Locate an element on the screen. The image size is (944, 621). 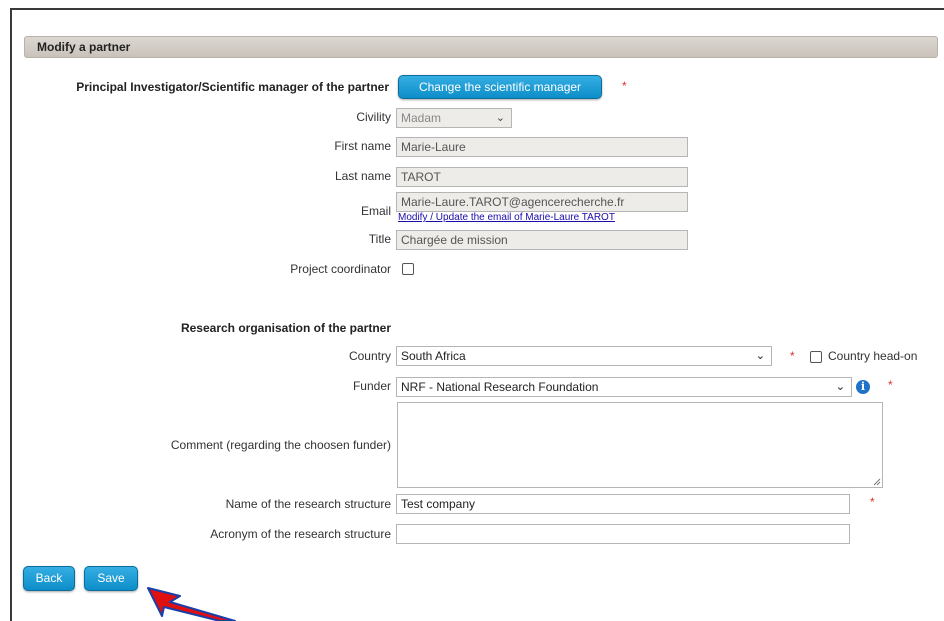
coordinator-label: Project coordinator is located at coordinates (340, 269).